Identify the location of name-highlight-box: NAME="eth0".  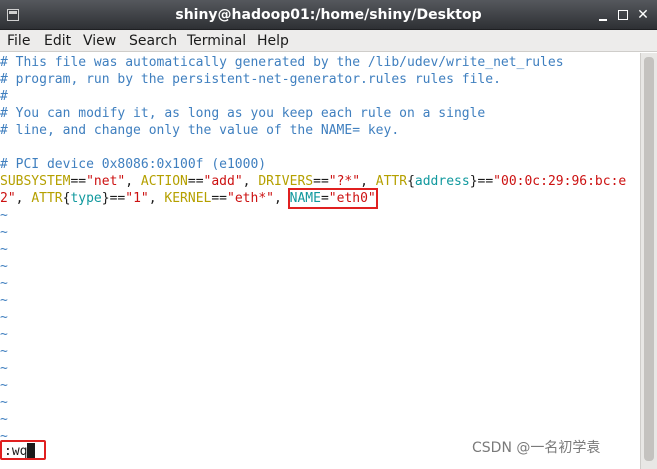
(332, 198).